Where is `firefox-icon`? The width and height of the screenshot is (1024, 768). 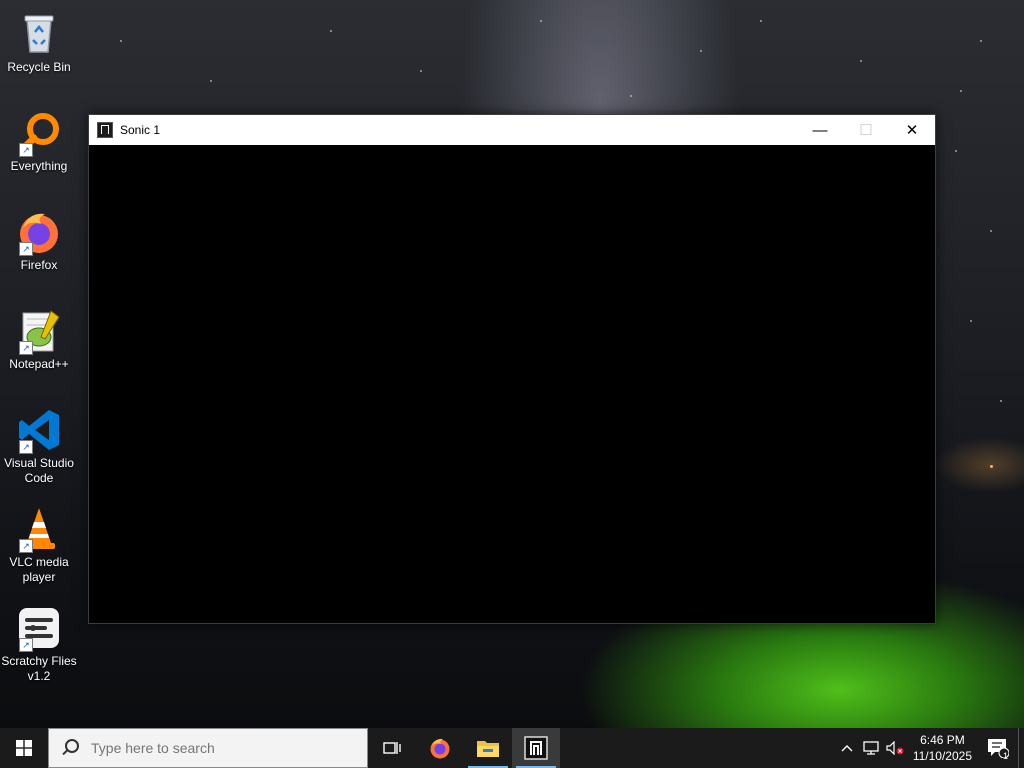 firefox-icon is located at coordinates (440, 748).